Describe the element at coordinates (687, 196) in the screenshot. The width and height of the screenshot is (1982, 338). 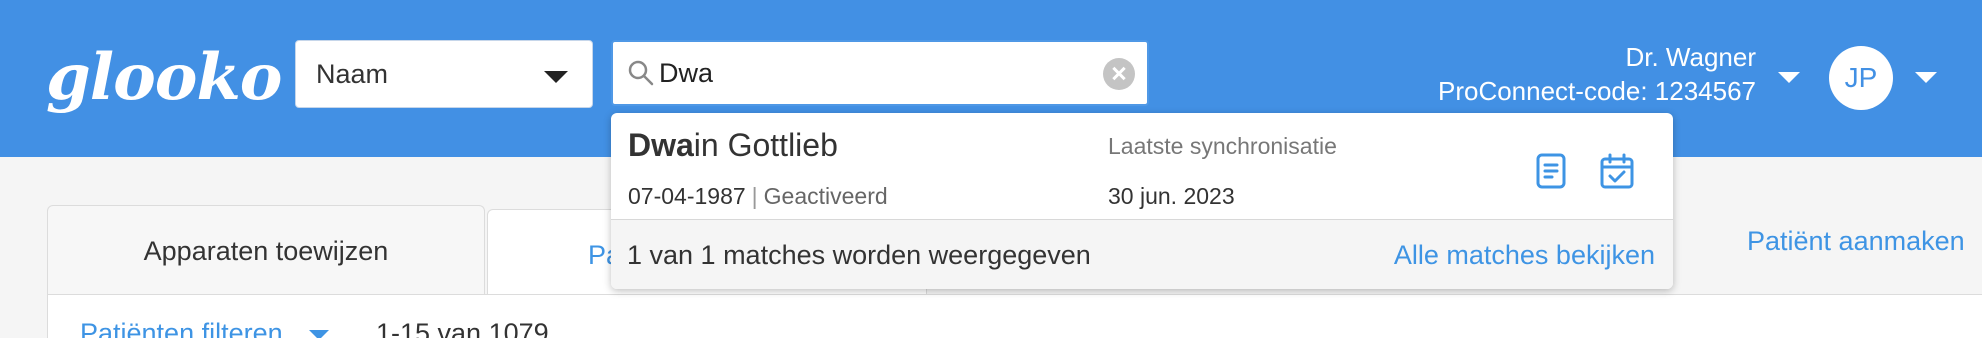
I see `patient-dob: 07-04-1987` at that location.